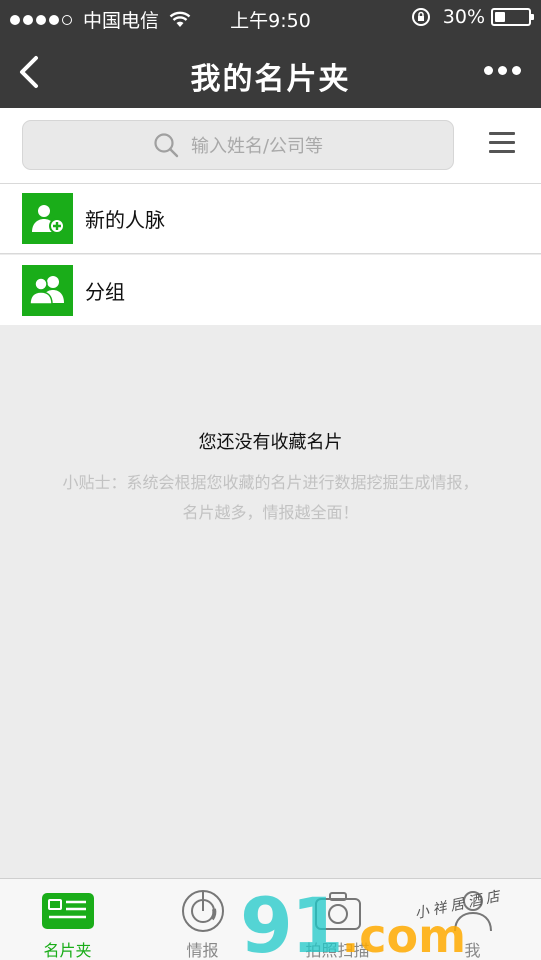 The width and height of the screenshot is (541, 960). I want to click on list-item-label: 新的人脉, so click(125, 220).